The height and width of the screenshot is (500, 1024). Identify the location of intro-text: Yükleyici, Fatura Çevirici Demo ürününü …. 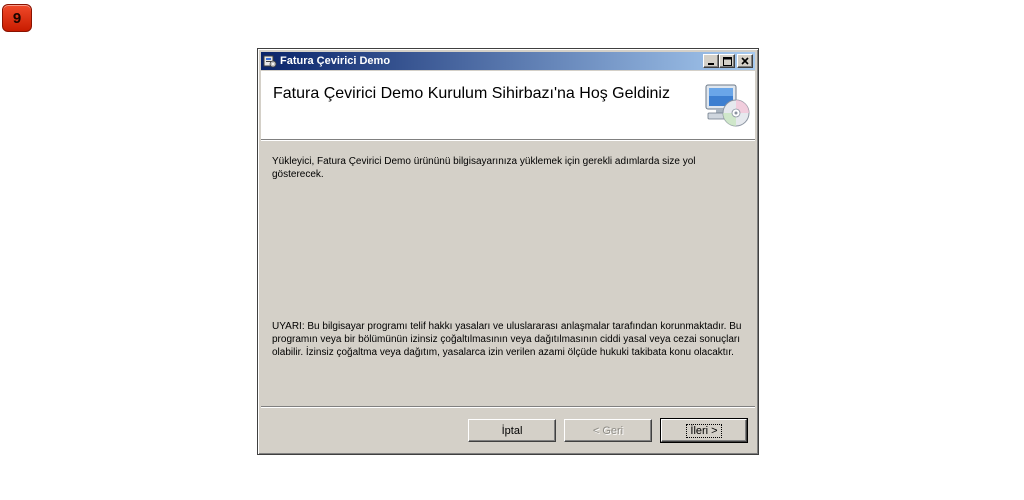
(484, 168).